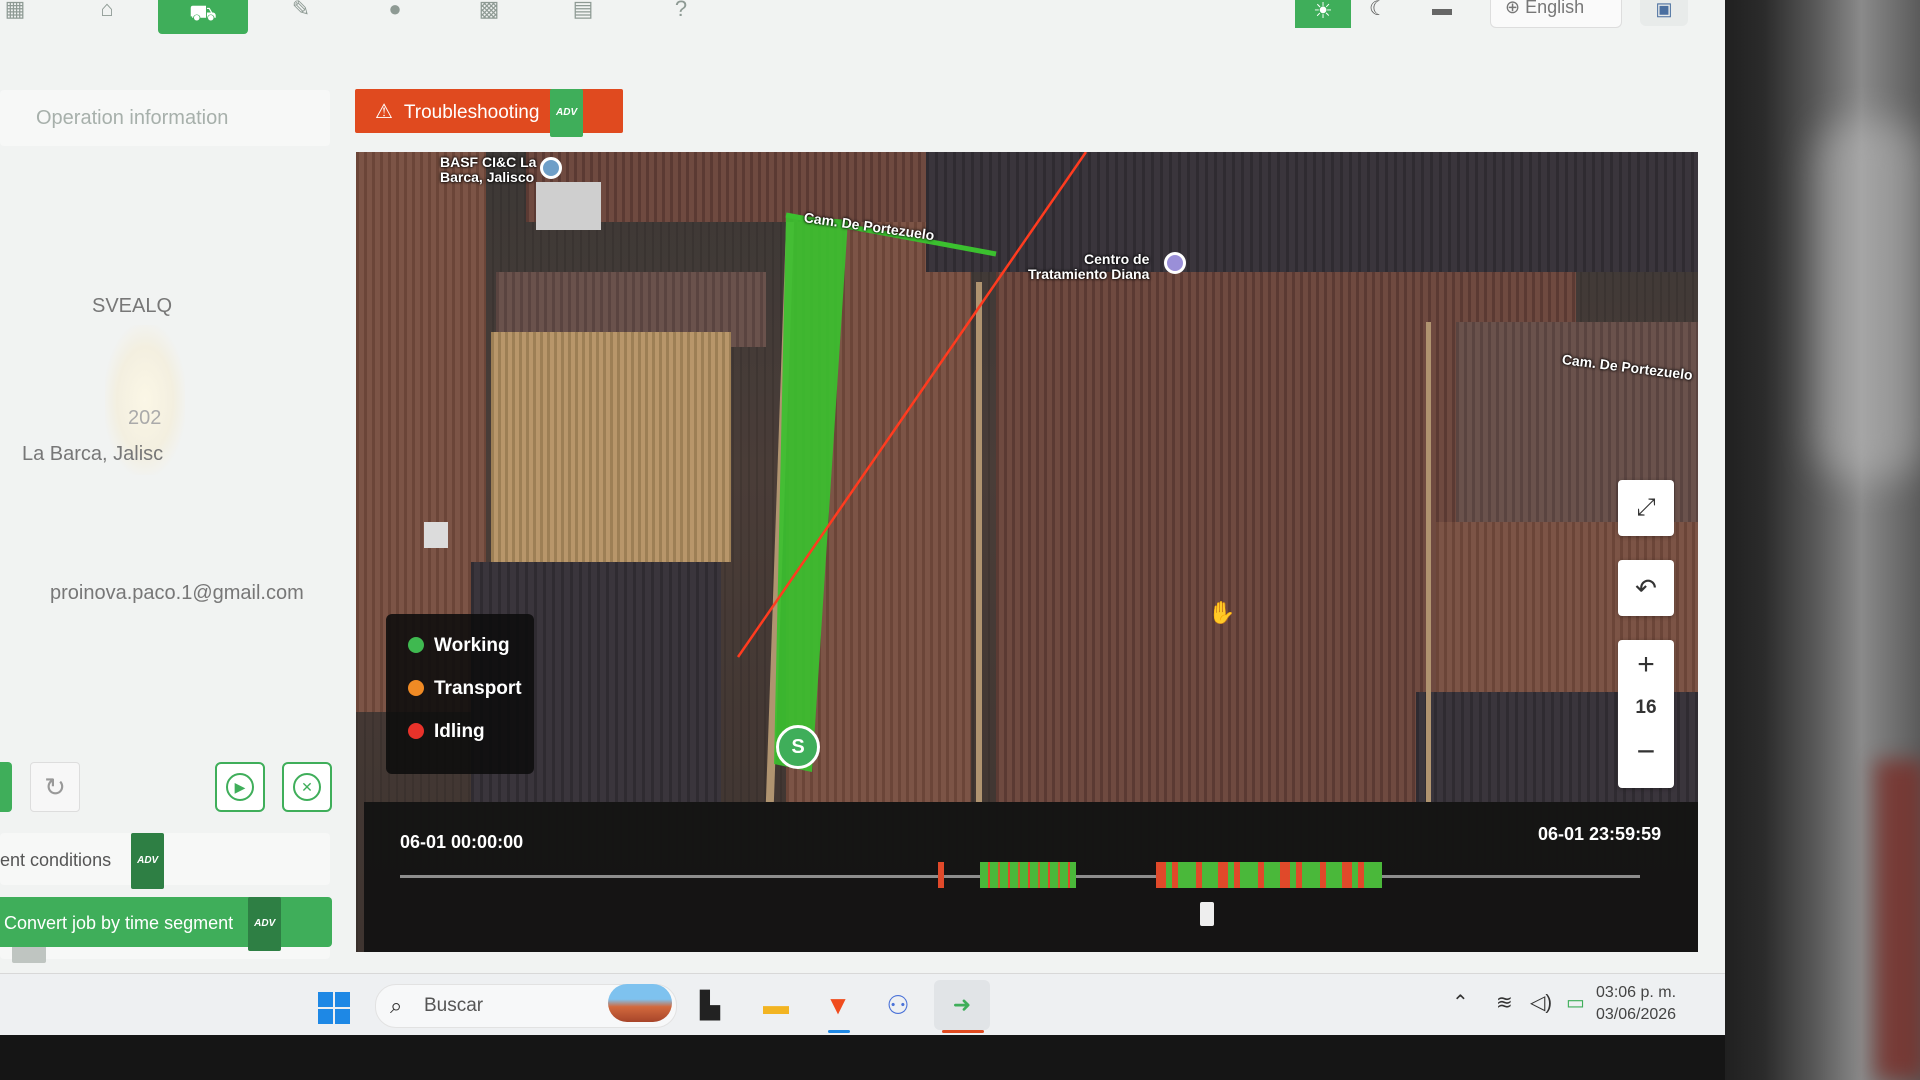 This screenshot has width=1920, height=1080. Describe the element at coordinates (681, 11) in the screenshot. I see `help-icon: ?` at that location.